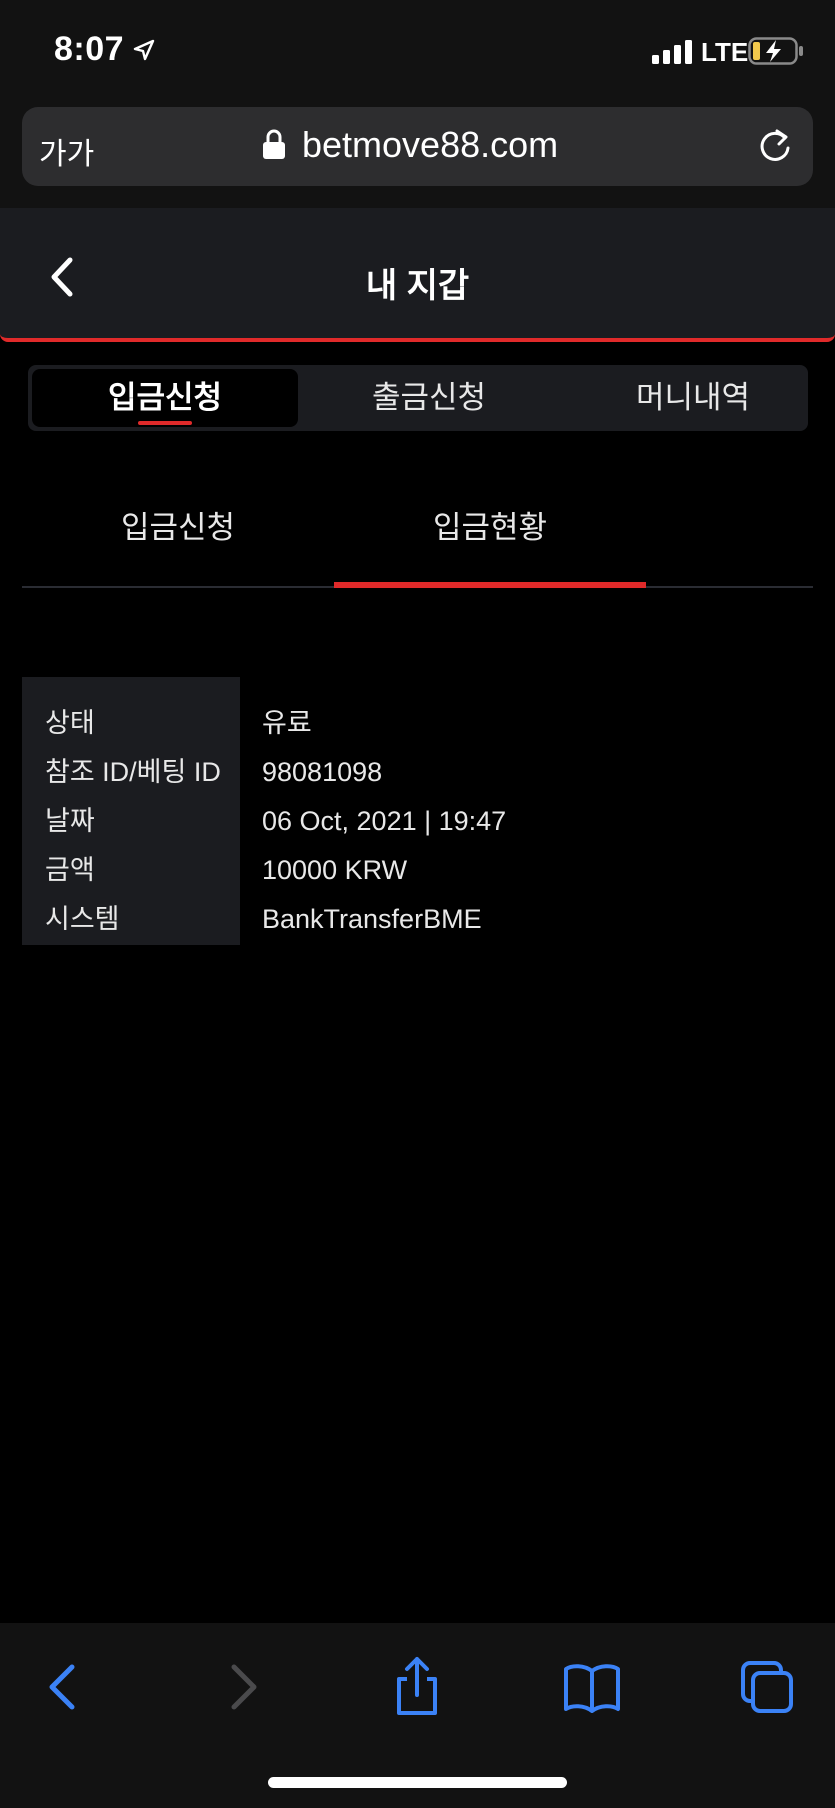  I want to click on tab-label: 출금신청, so click(429, 397).